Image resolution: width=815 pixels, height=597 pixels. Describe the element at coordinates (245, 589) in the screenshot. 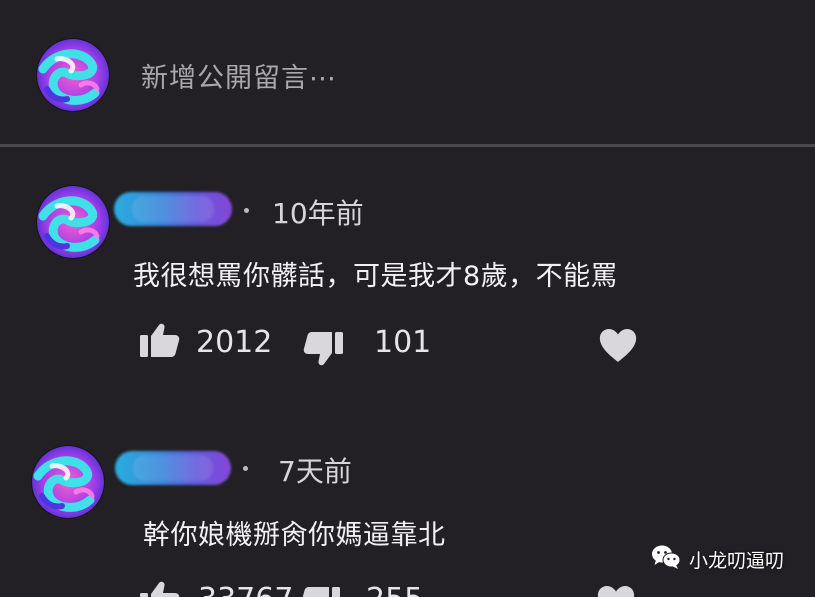

I see `like-count: 33767` at that location.